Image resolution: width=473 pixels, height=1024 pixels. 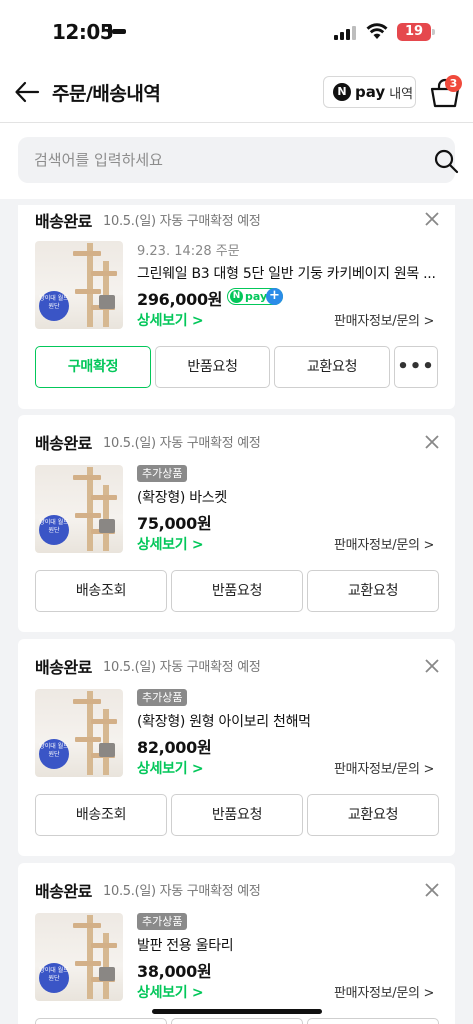 What do you see at coordinates (237, 1021) in the screenshot?
I see `return-request-button` at bounding box center [237, 1021].